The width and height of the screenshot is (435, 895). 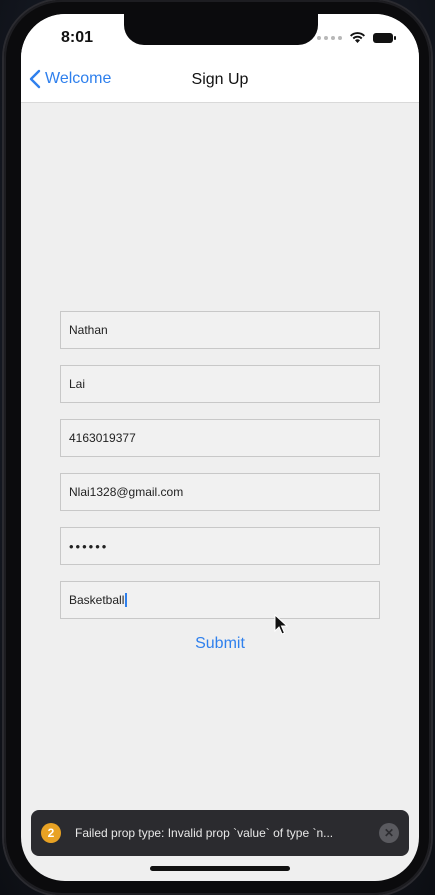 What do you see at coordinates (77, 384) in the screenshot?
I see `last-name-value: Lai` at bounding box center [77, 384].